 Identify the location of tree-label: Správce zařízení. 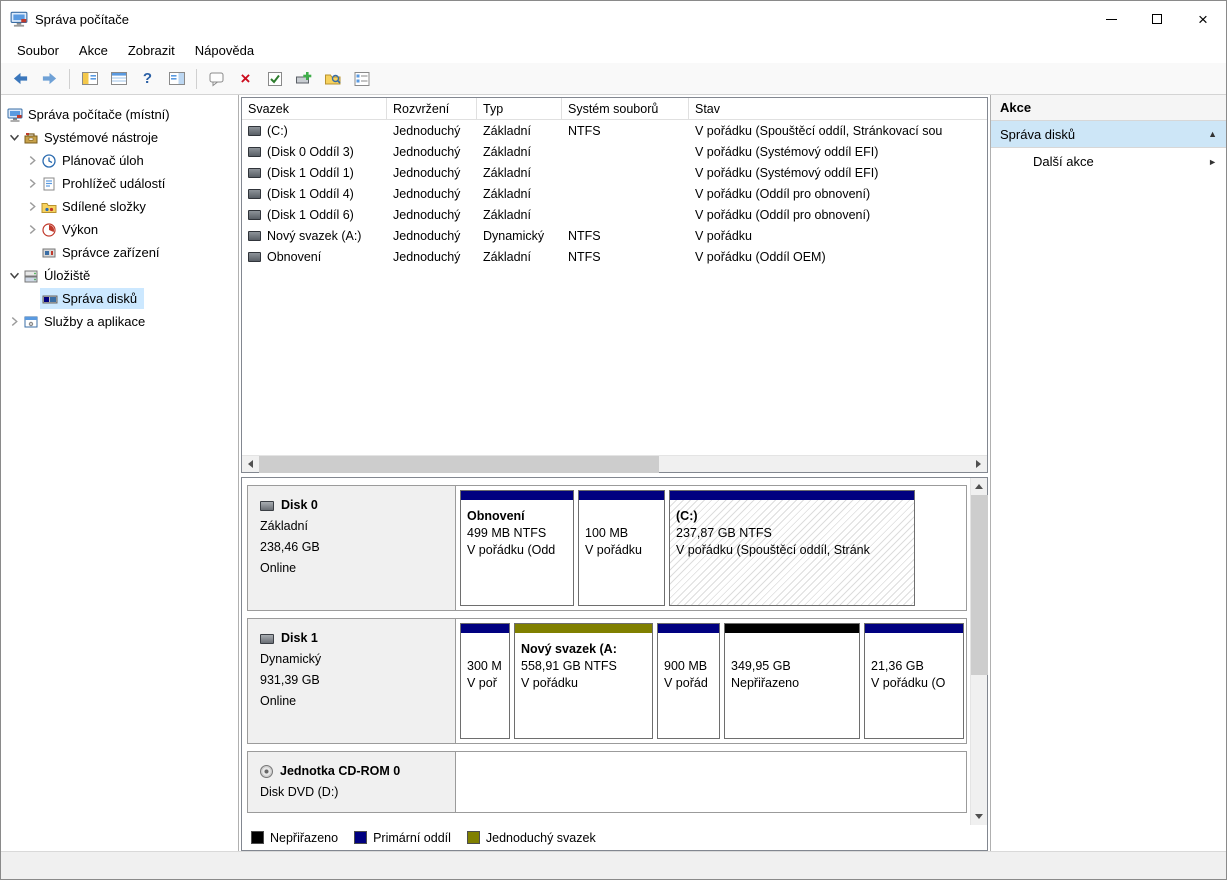
(111, 252).